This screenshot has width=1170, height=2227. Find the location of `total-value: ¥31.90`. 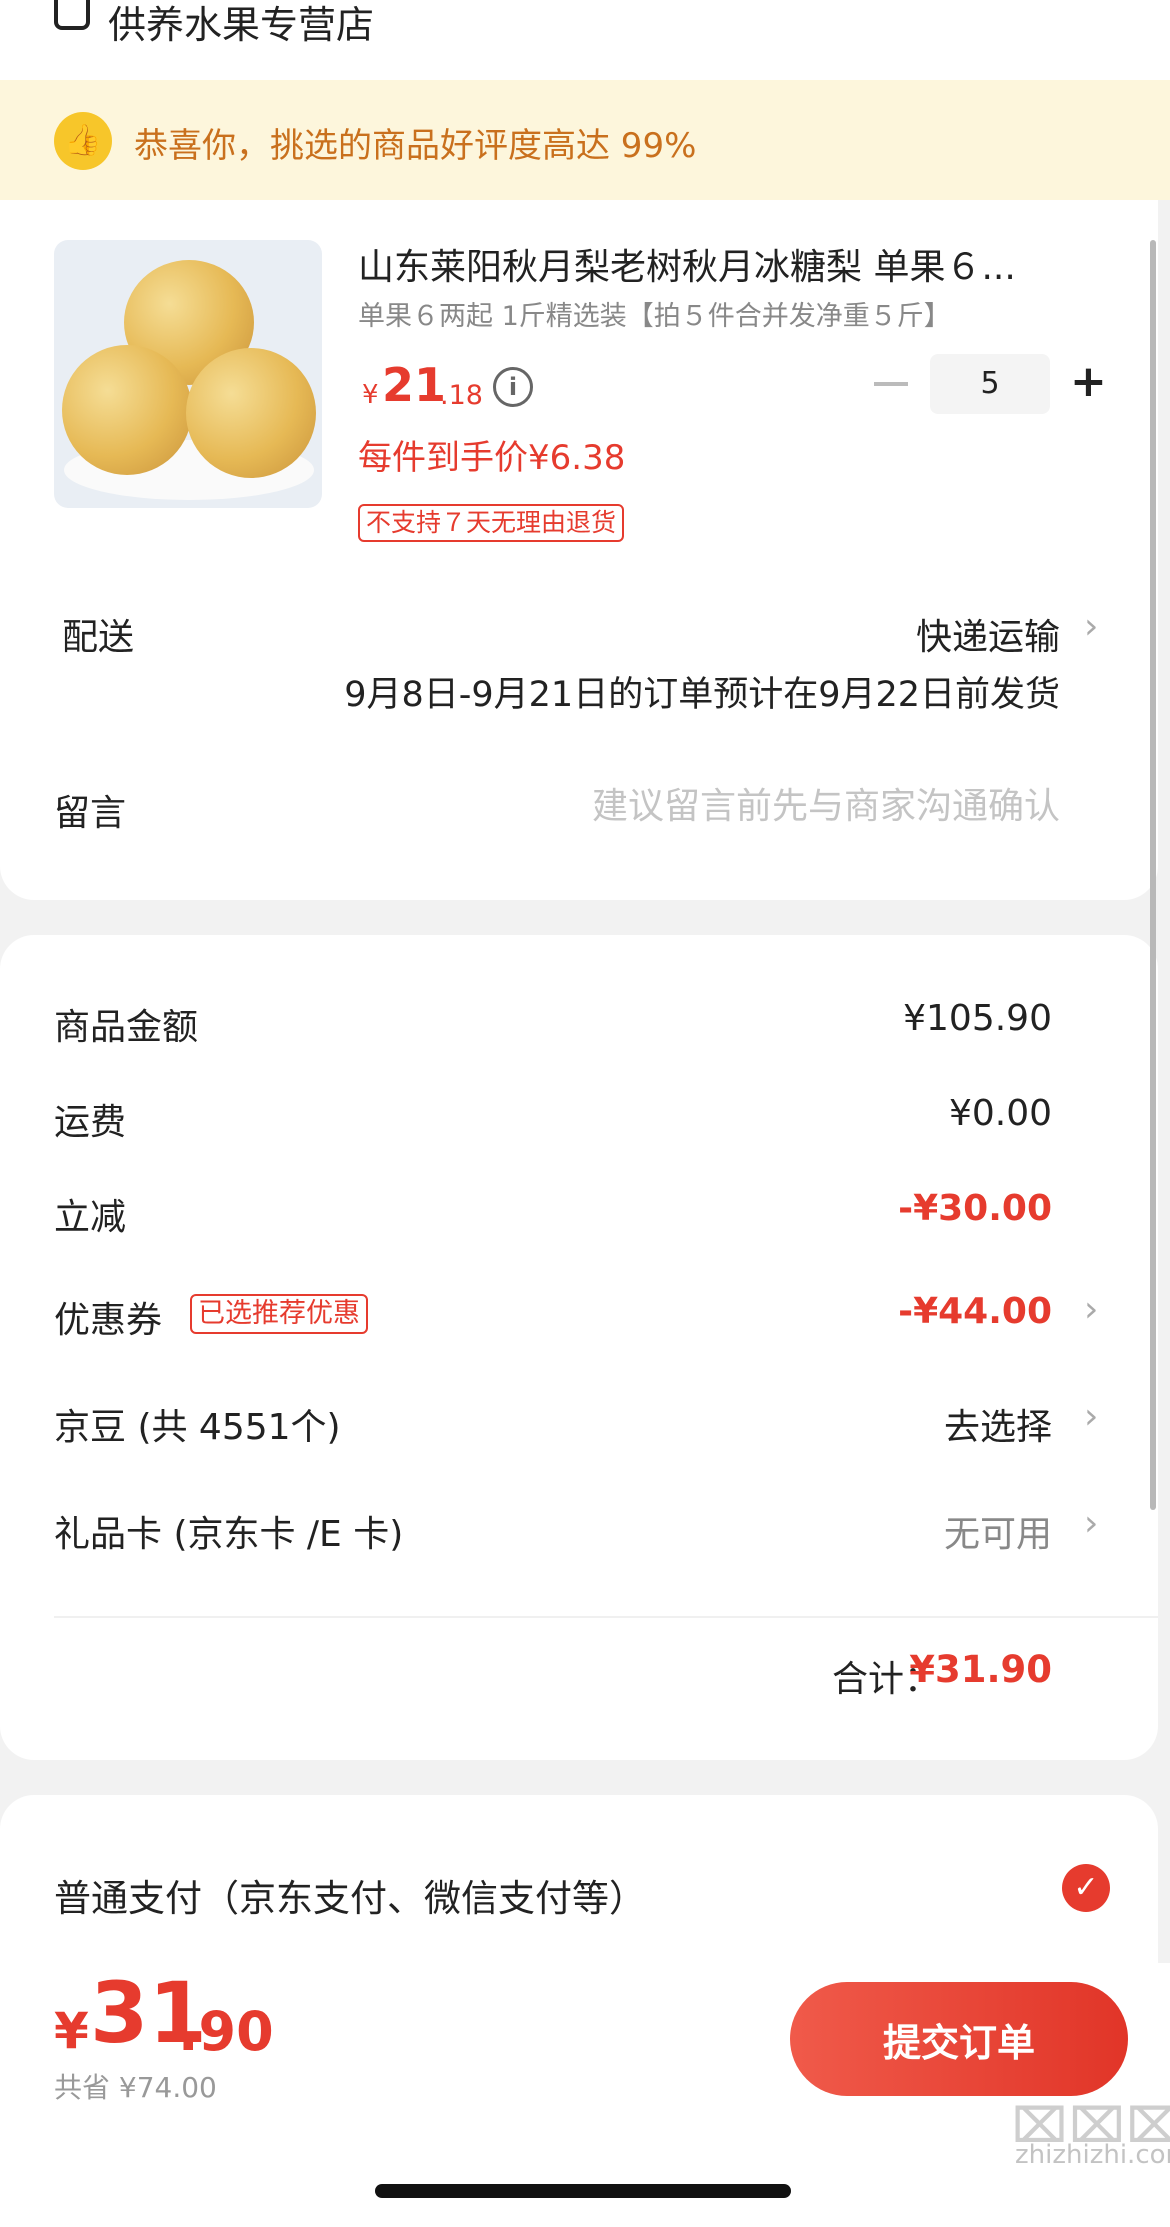

total-value: ¥31.90 is located at coordinates (980, 1669).